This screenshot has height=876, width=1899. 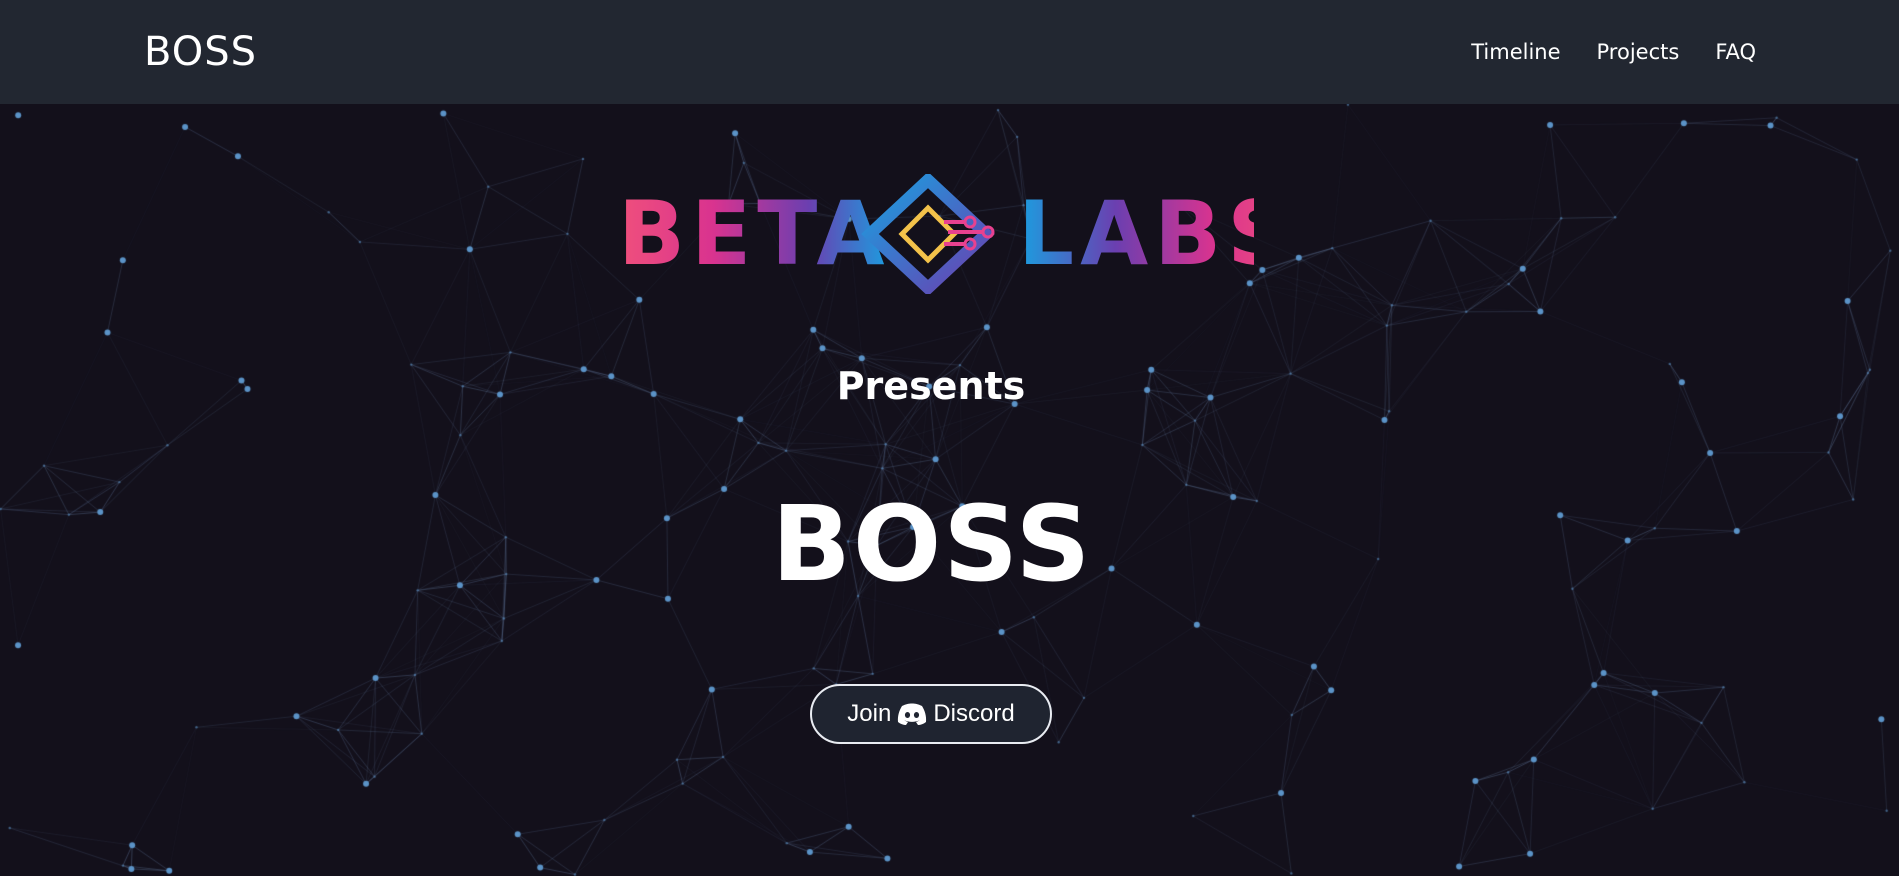 What do you see at coordinates (1638, 52) in the screenshot?
I see `nav-link-projects: Projects` at bounding box center [1638, 52].